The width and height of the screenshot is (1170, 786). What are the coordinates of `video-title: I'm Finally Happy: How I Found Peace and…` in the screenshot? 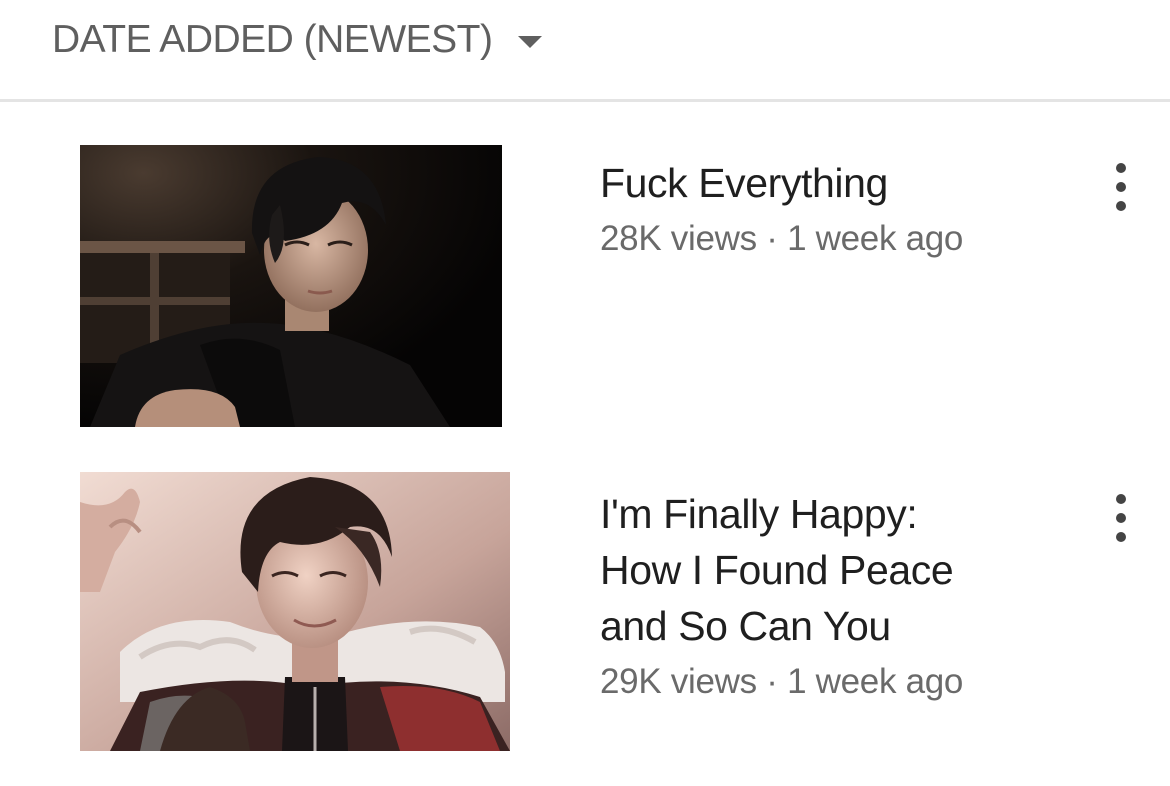 It's located at (835, 570).